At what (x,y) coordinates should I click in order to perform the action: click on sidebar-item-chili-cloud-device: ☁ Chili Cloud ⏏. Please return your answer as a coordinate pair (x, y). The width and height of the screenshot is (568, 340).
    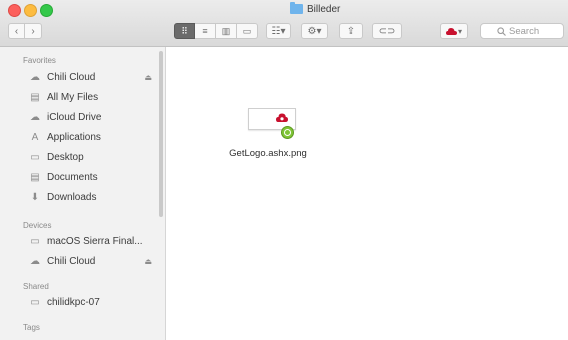
    Looking at the image, I should click on (94, 261).